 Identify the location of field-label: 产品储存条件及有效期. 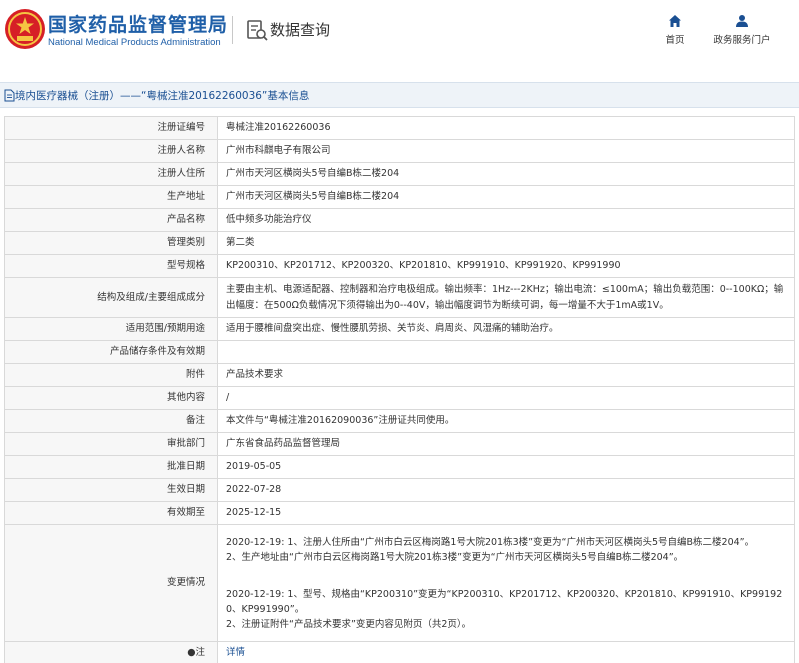
(111, 352).